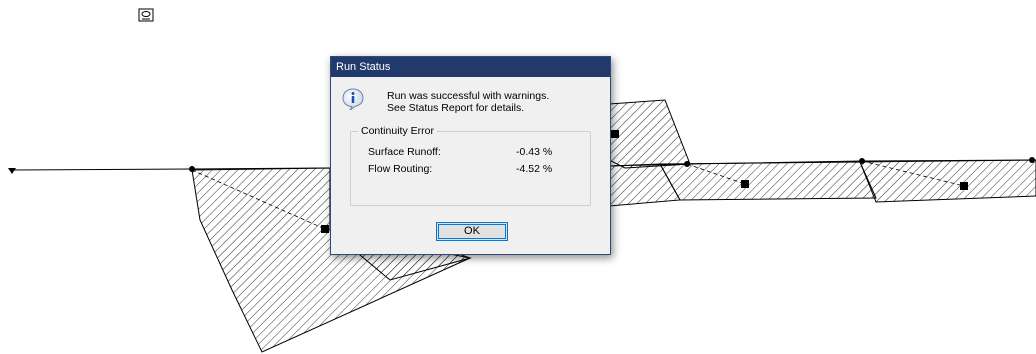 This screenshot has height=354, width=1036. Describe the element at coordinates (534, 169) in the screenshot. I see `flow-routing-value: -4.52 %` at that location.